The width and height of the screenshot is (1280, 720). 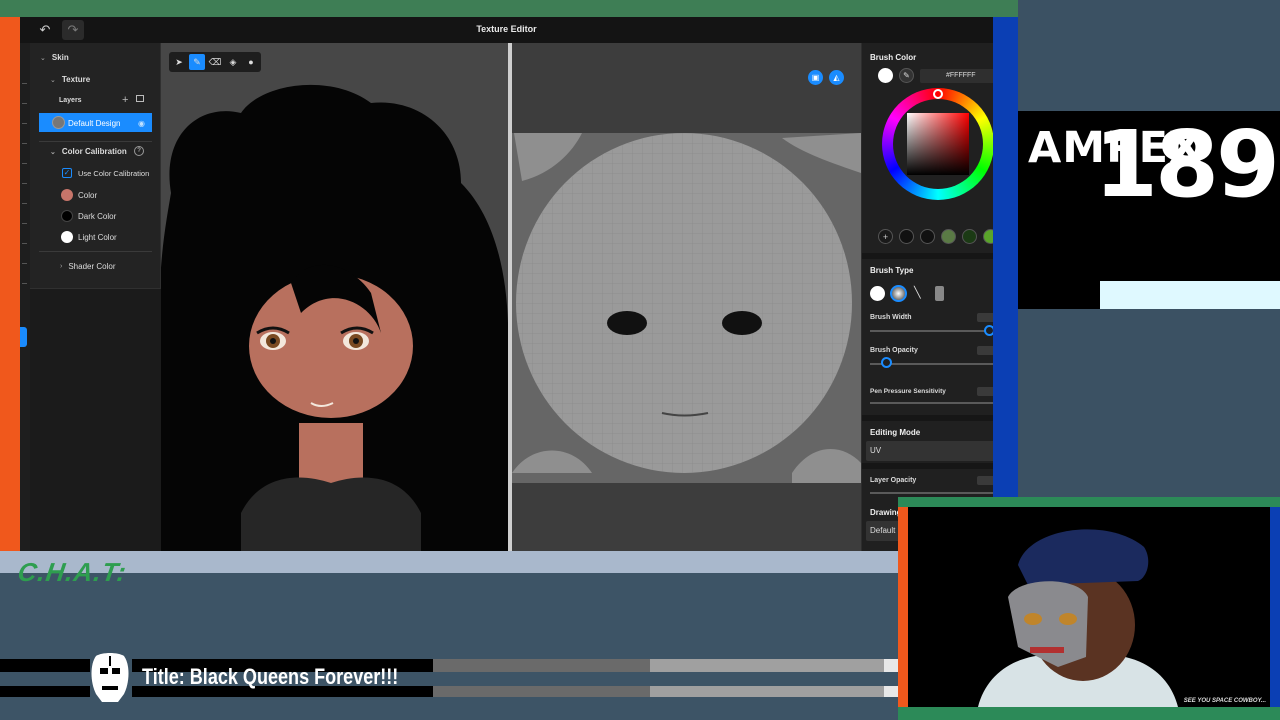 What do you see at coordinates (885, 75) in the screenshot?
I see `current-color-swatch` at bounding box center [885, 75].